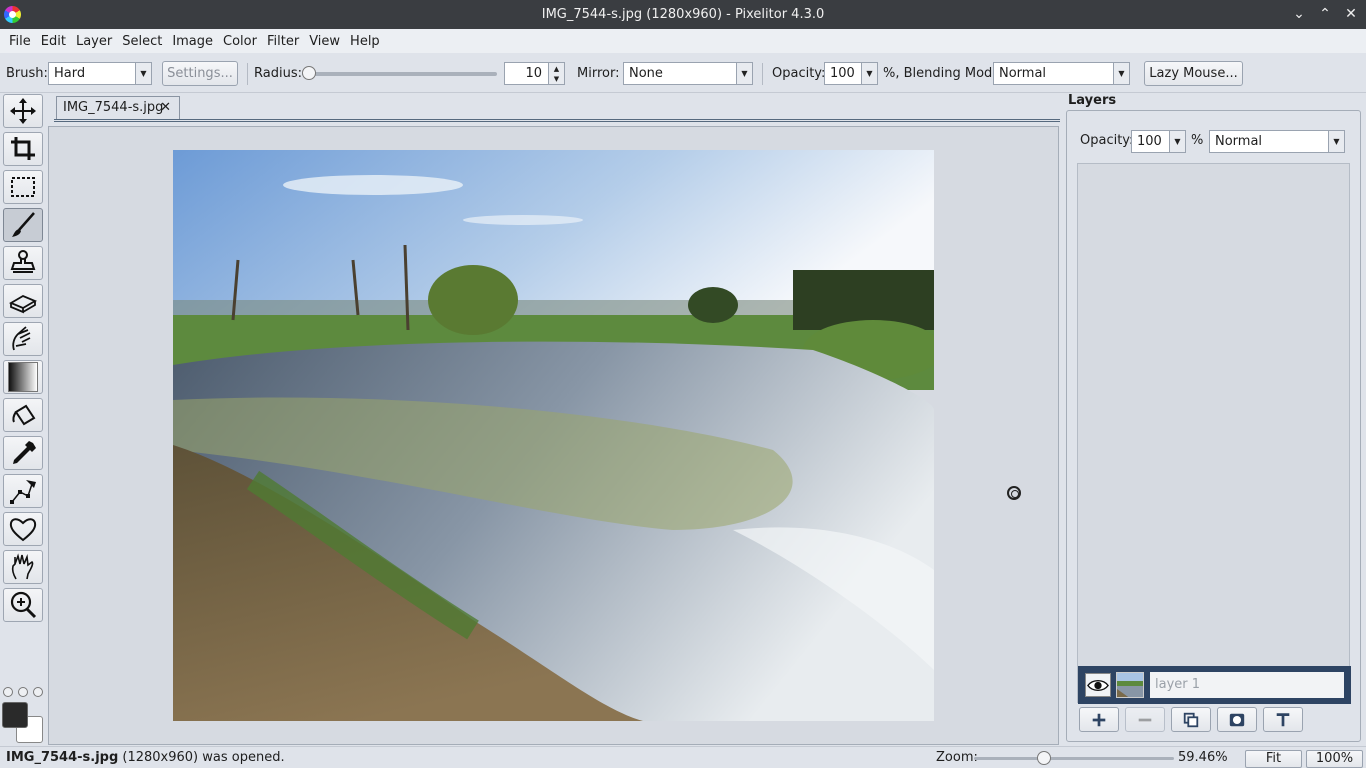 Image resolution: width=1366 pixels, height=768 pixels. What do you see at coordinates (944, 73) in the screenshot?
I see `blending-mode-label: %, Blending Mode:` at bounding box center [944, 73].